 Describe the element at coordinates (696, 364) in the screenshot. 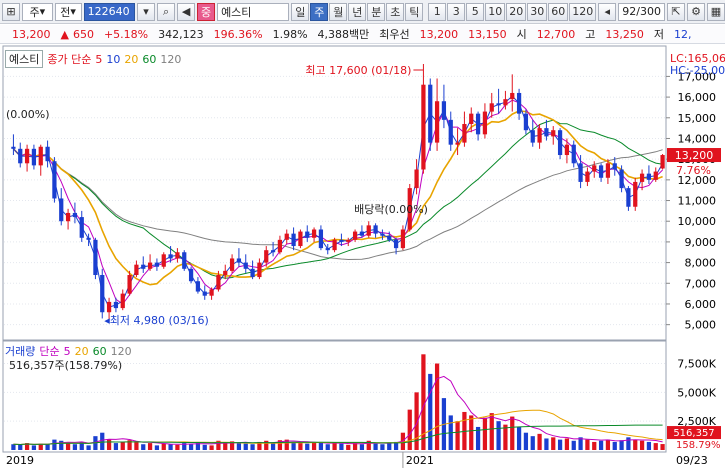

I see `vol-tick-label: 7,500K` at that location.